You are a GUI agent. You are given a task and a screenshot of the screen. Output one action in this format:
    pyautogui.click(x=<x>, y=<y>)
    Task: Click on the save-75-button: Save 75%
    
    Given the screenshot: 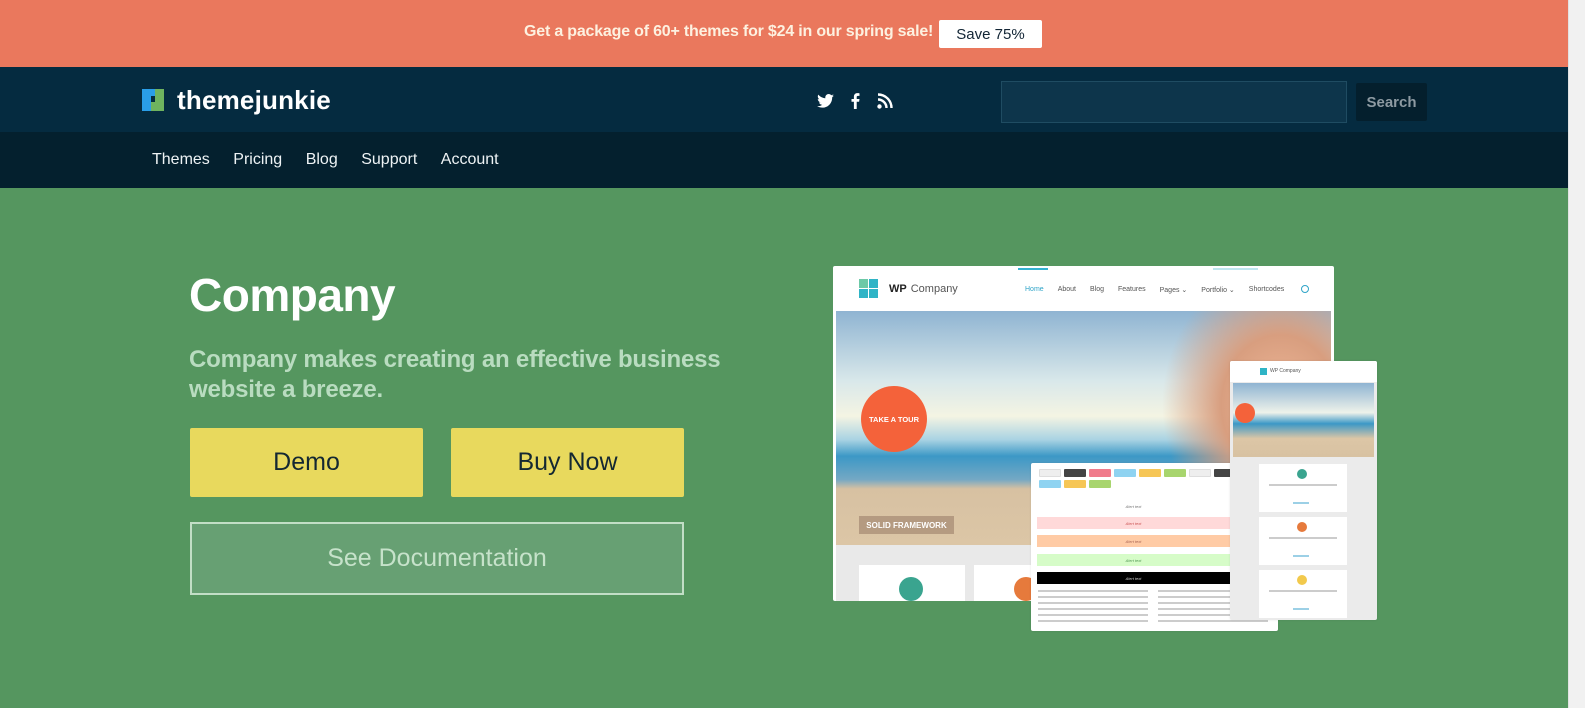 What is the action you would take?
    pyautogui.click(x=990, y=34)
    